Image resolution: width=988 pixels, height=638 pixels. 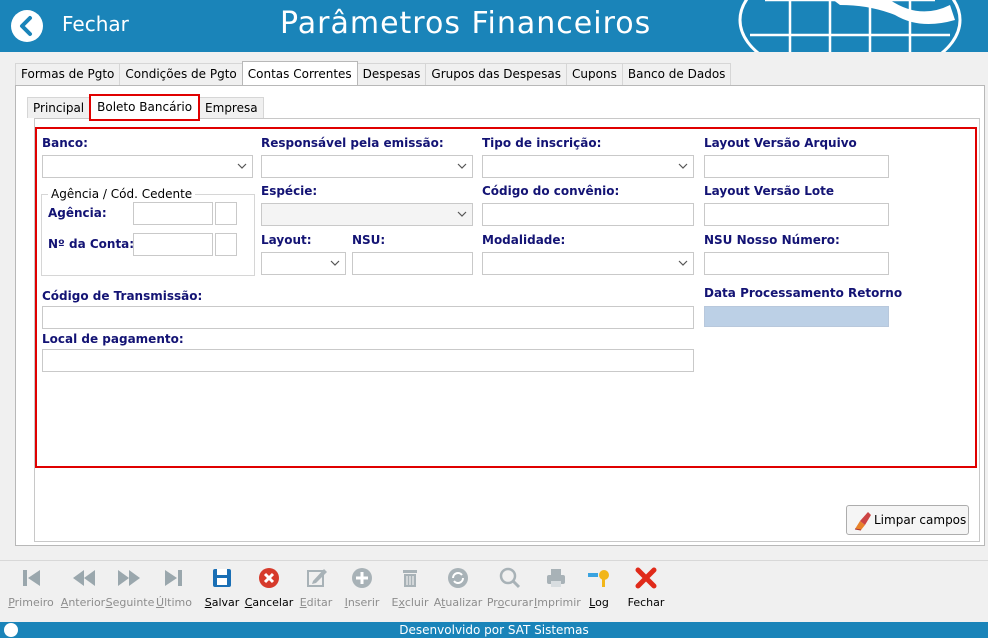 What do you see at coordinates (510, 578) in the screenshot?
I see `search-icon` at bounding box center [510, 578].